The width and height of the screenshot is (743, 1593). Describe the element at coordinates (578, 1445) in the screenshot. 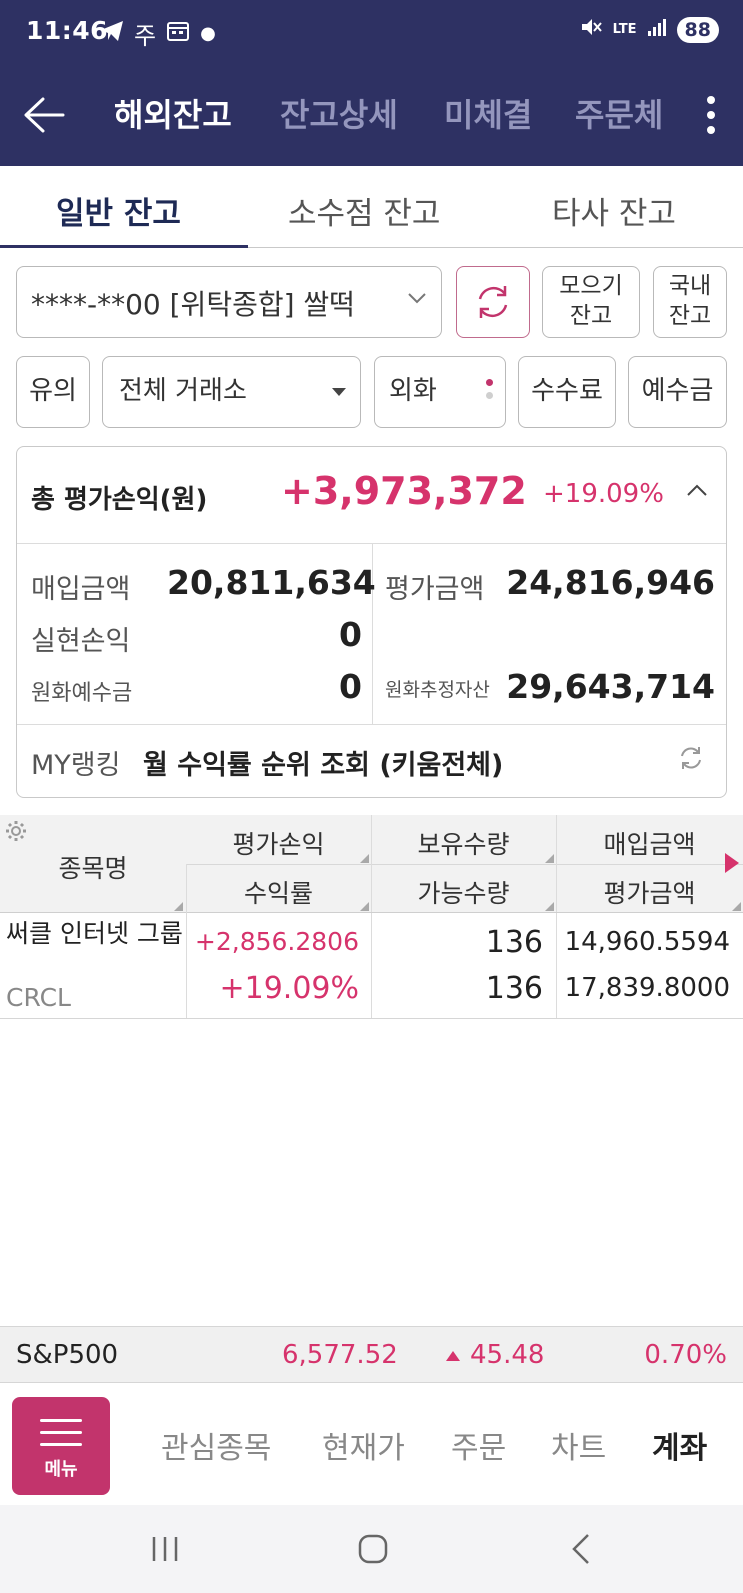

I see `nav-chart: 차트` at that location.